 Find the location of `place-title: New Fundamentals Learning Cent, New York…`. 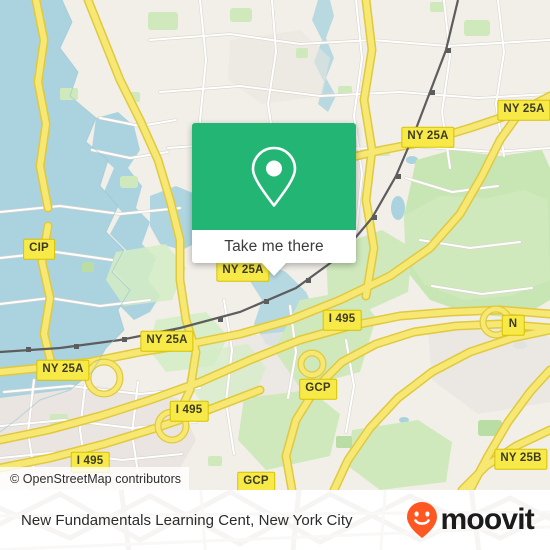

place-title: New Fundamentals Learning Cent, New York… is located at coordinates (187, 520).